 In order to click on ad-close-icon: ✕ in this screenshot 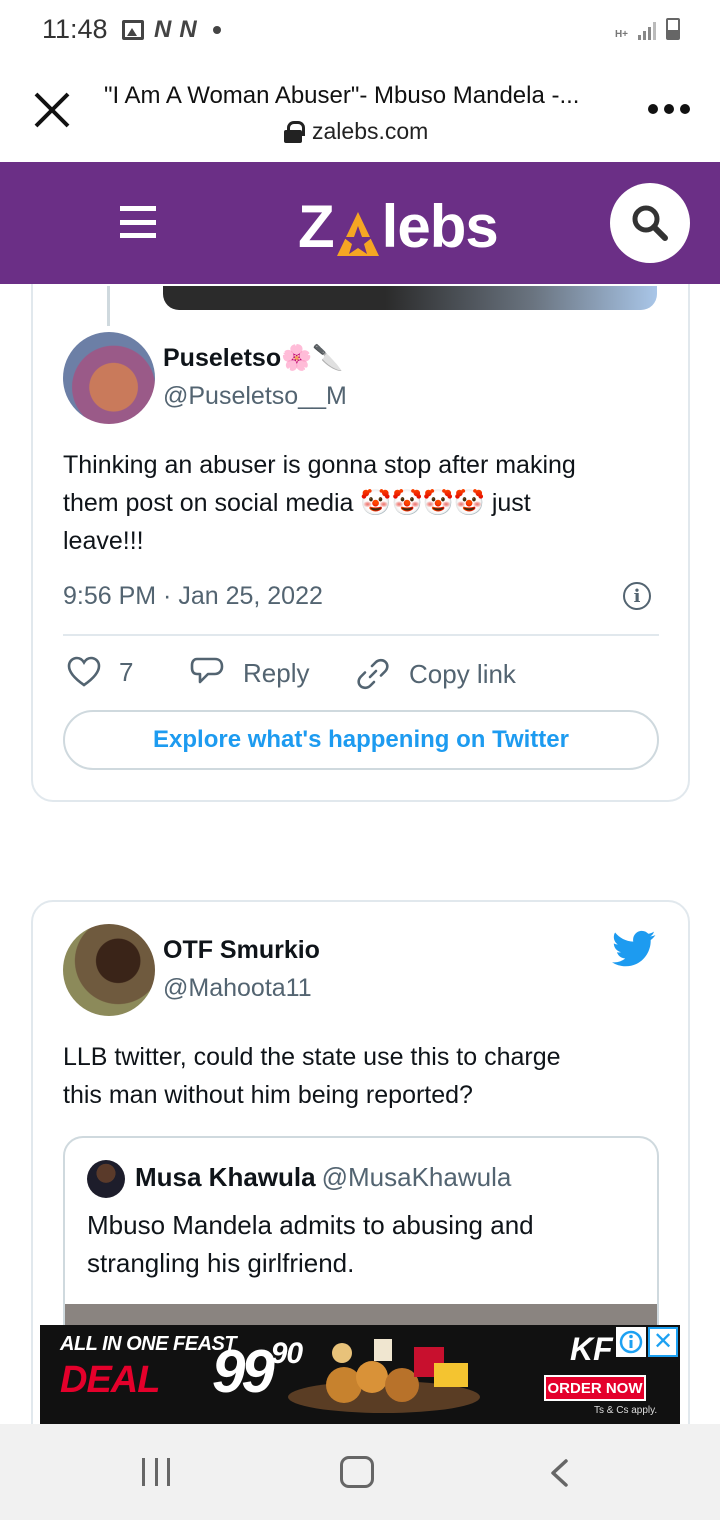, I will do `click(663, 1342)`.